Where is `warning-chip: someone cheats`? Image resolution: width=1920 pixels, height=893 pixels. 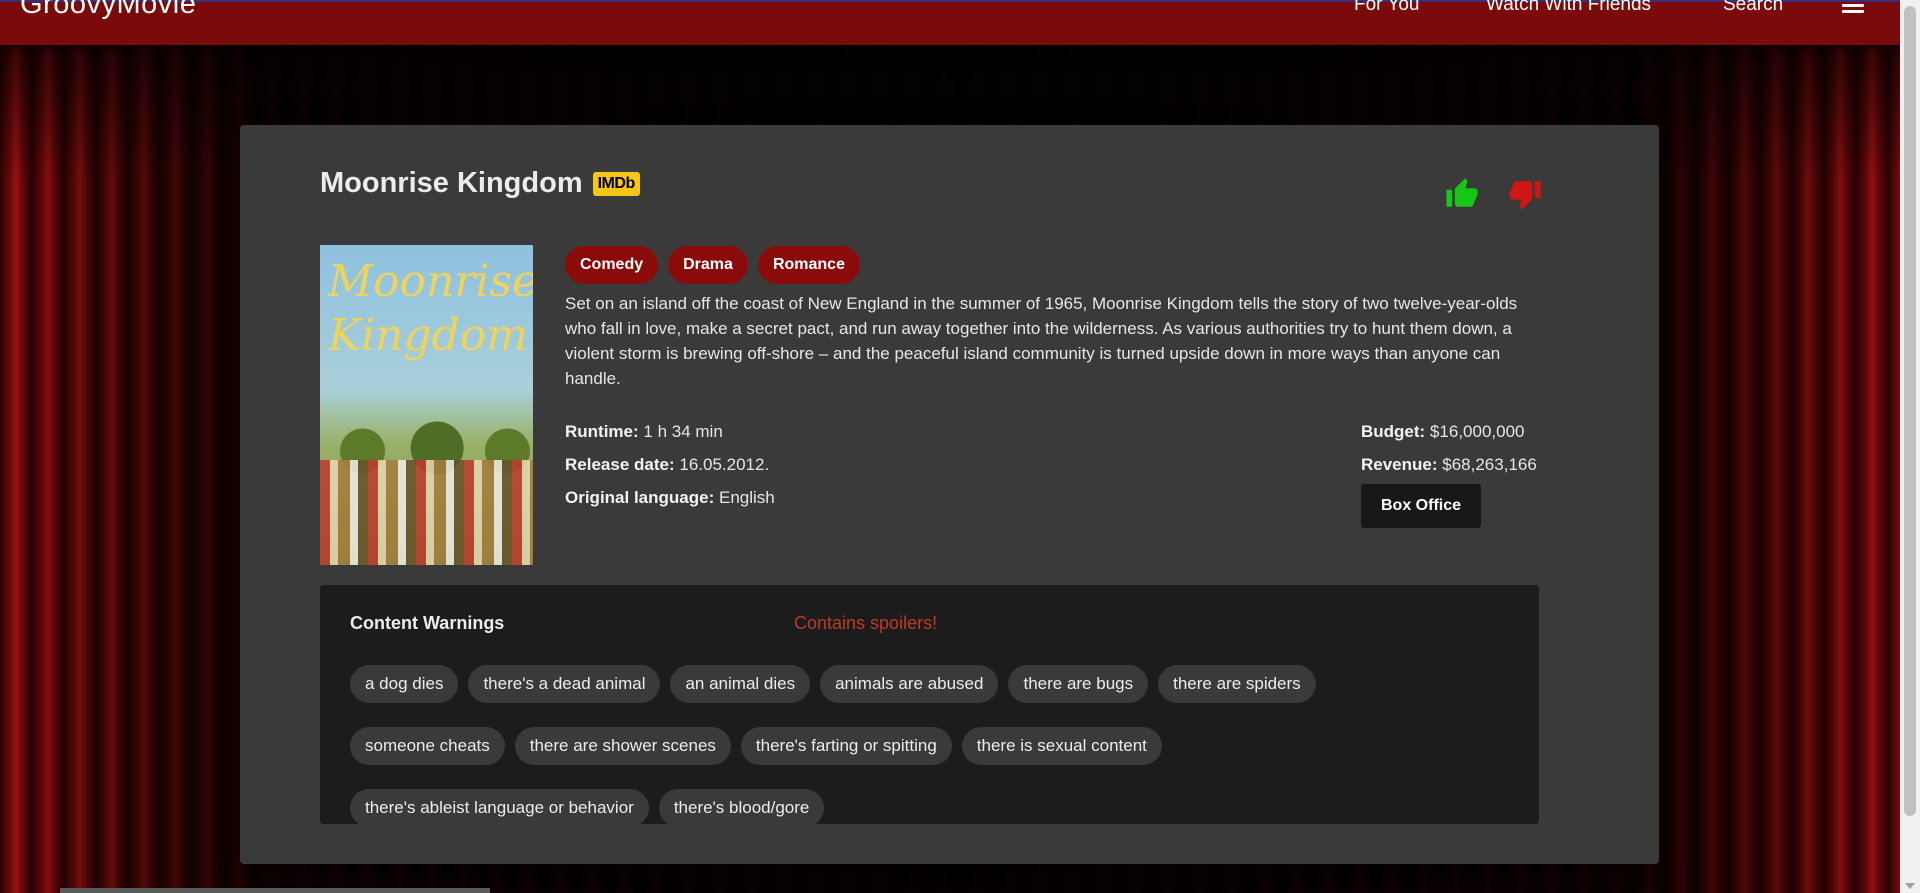
warning-chip: someone cheats is located at coordinates (427, 746).